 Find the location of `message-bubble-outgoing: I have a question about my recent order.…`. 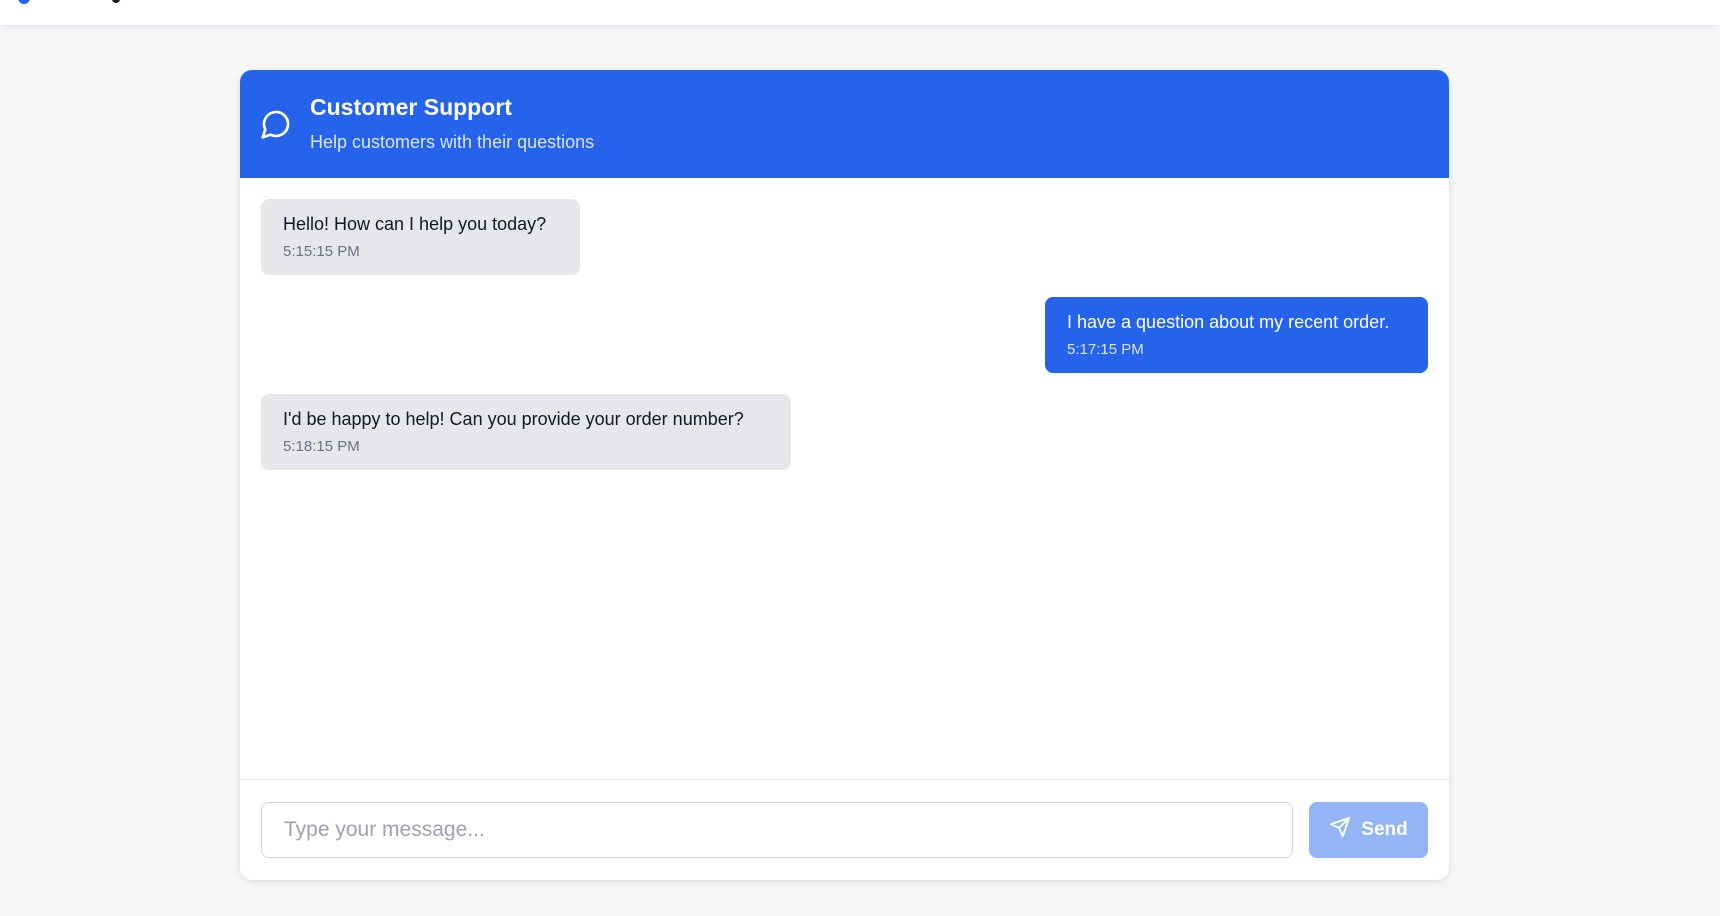

message-bubble-outgoing: I have a question about my recent order.… is located at coordinates (1236, 335).